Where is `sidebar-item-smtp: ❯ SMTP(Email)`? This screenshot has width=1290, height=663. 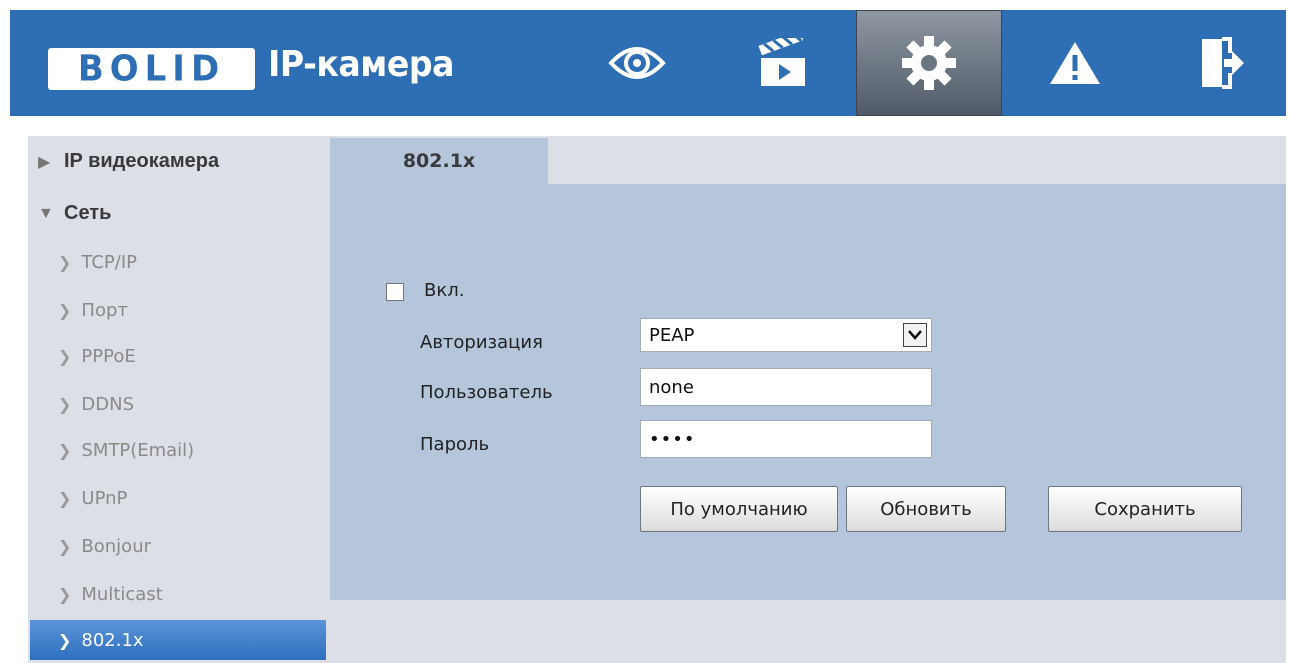 sidebar-item-smtp: ❯ SMTP(Email) is located at coordinates (180, 450).